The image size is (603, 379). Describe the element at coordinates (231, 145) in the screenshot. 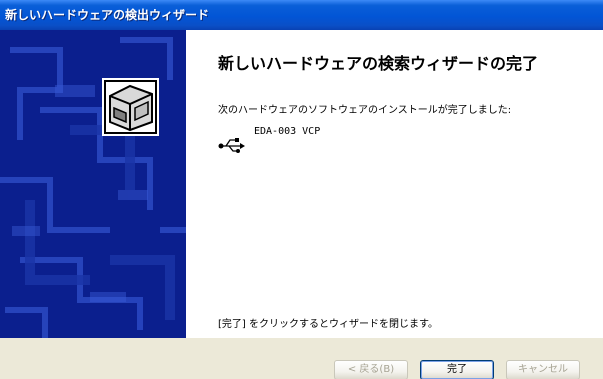

I see `usb-icon` at that location.